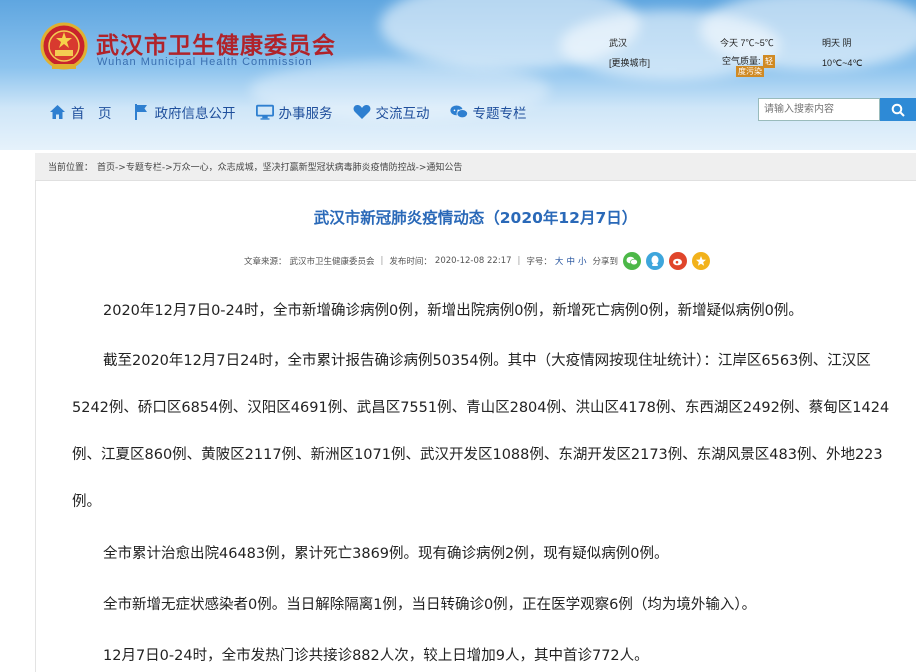 The width and height of the screenshot is (916, 672). Describe the element at coordinates (605, 262) in the screenshot. I see `share-label: 分享到` at that location.